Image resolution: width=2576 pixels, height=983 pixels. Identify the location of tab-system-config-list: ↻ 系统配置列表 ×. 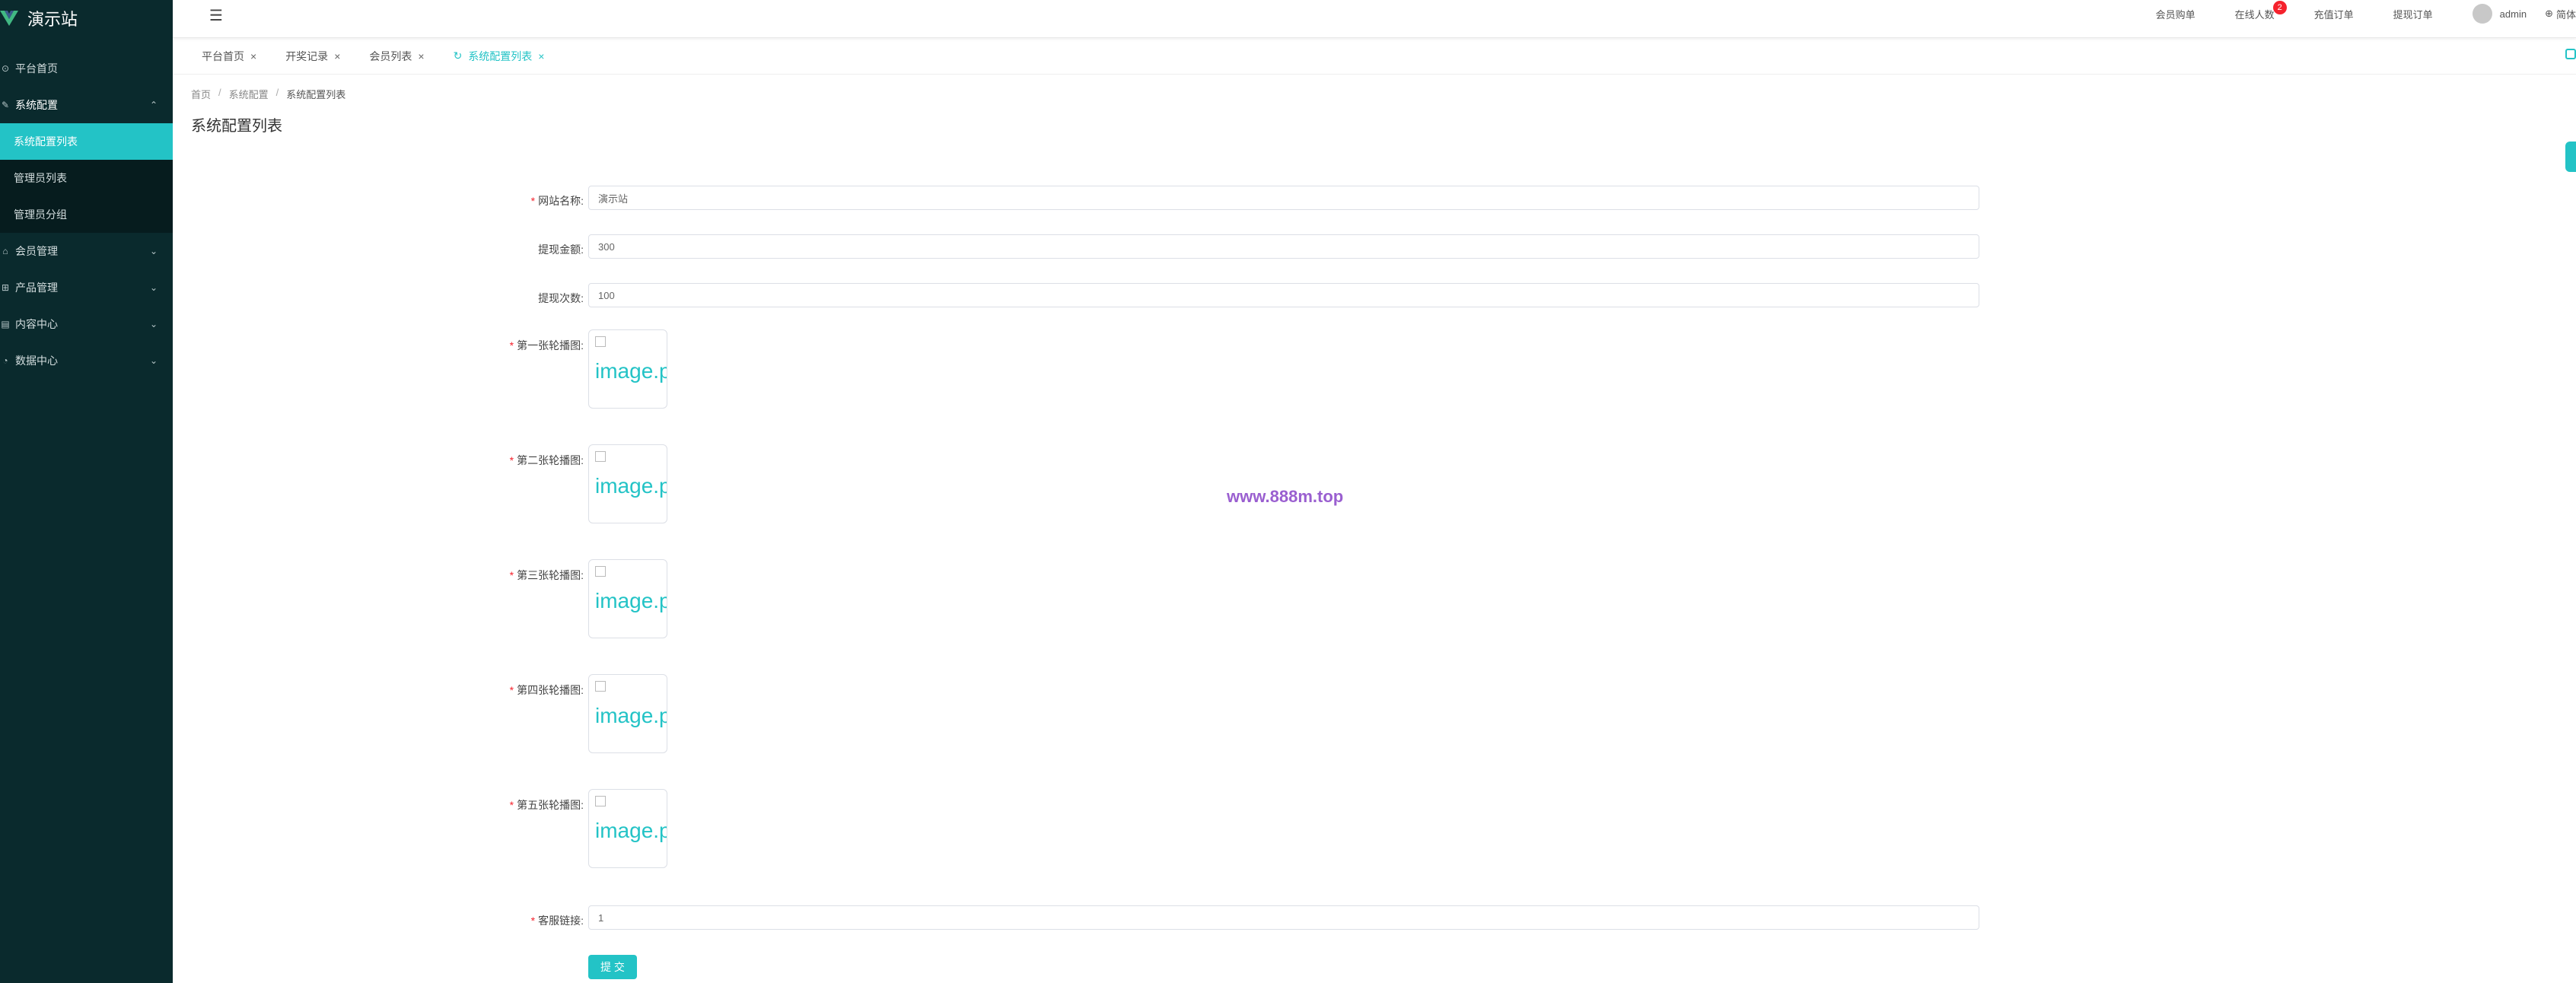
(499, 56).